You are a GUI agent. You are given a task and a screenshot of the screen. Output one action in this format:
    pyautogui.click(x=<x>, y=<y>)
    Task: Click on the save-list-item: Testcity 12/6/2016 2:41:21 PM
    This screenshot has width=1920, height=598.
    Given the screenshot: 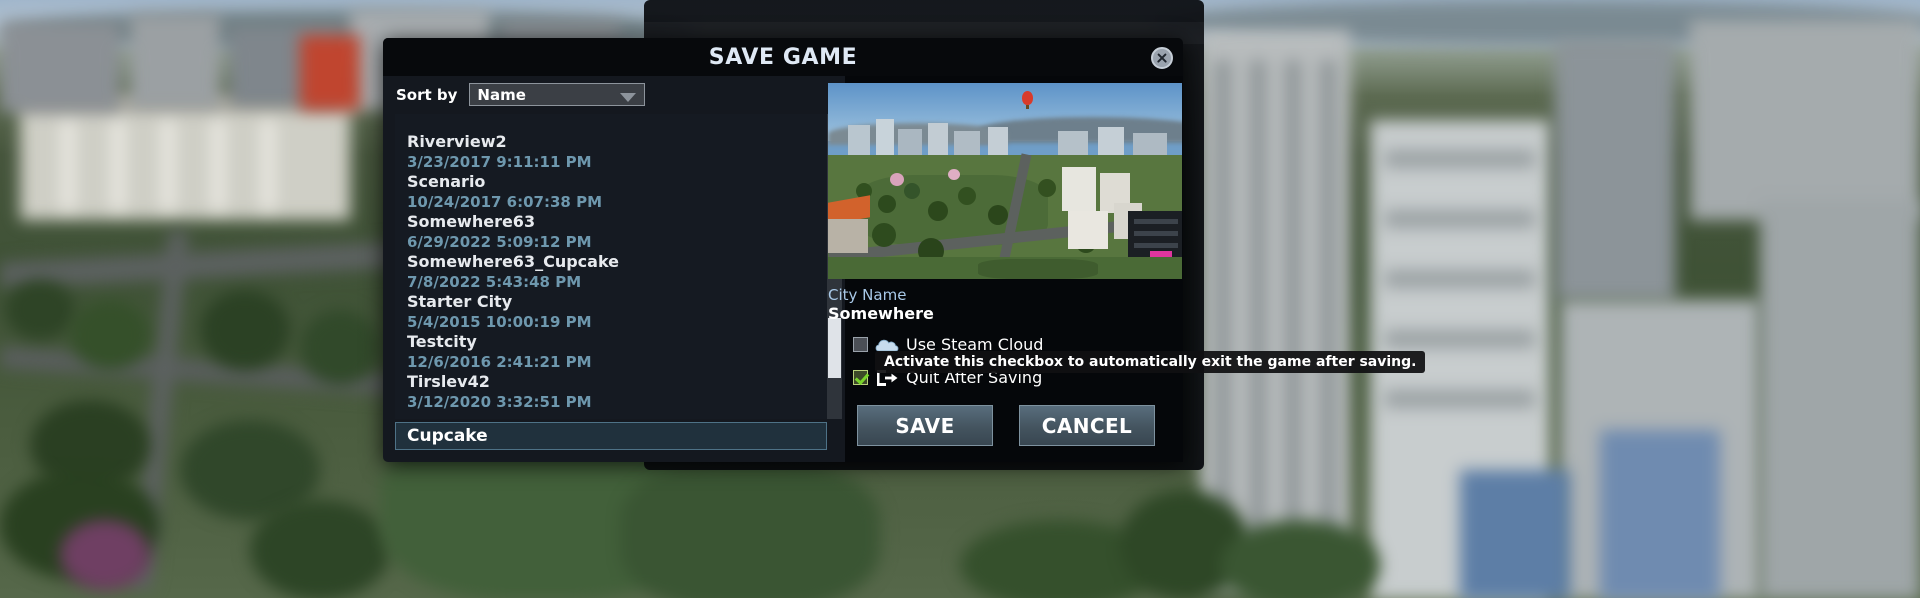 What is the action you would take?
    pyautogui.click(x=602, y=352)
    